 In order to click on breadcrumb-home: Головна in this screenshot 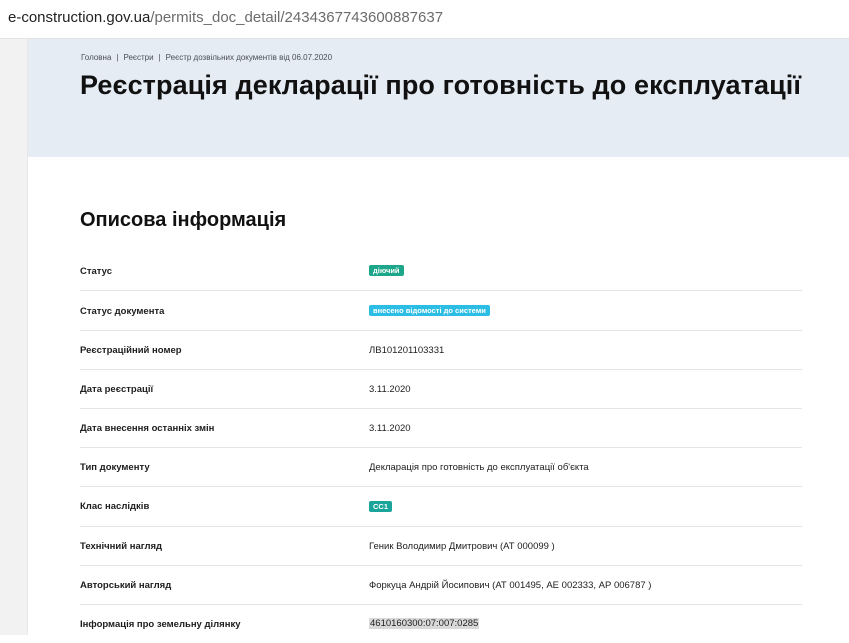, I will do `click(96, 57)`.